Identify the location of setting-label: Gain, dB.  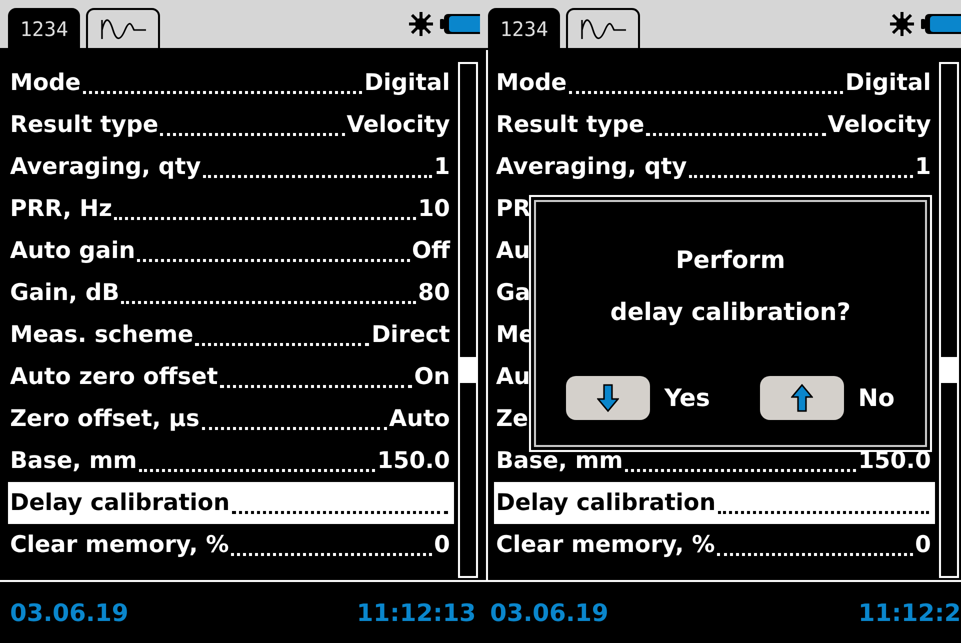
(65, 293).